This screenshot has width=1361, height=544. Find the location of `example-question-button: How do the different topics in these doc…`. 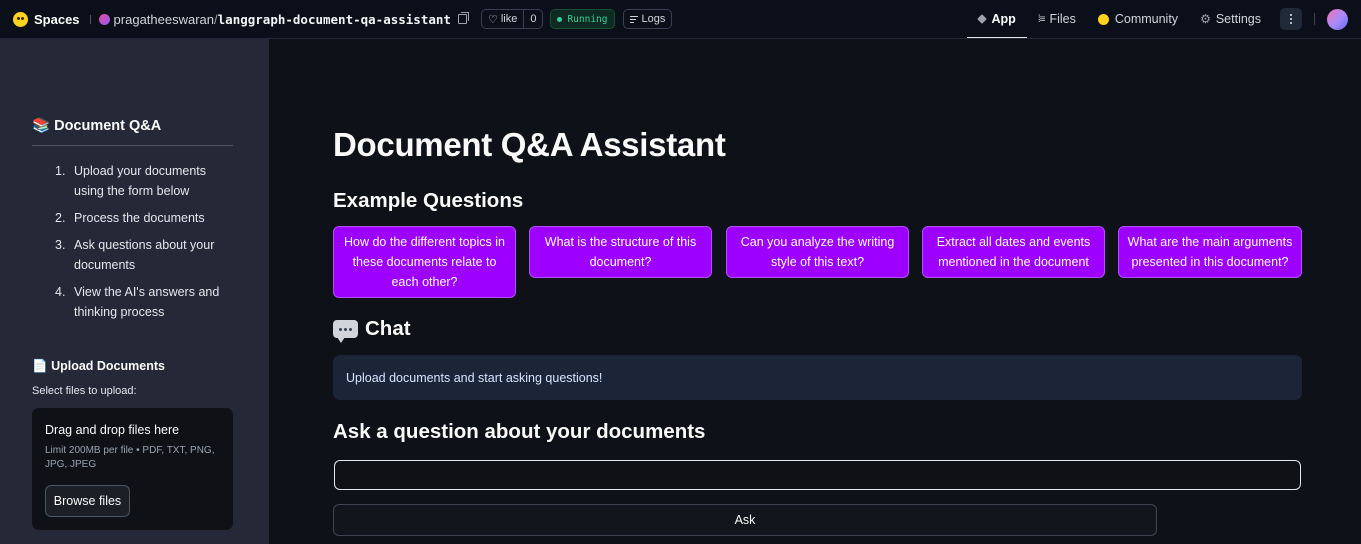

example-question-button: How do the different topics in these doc… is located at coordinates (424, 262).